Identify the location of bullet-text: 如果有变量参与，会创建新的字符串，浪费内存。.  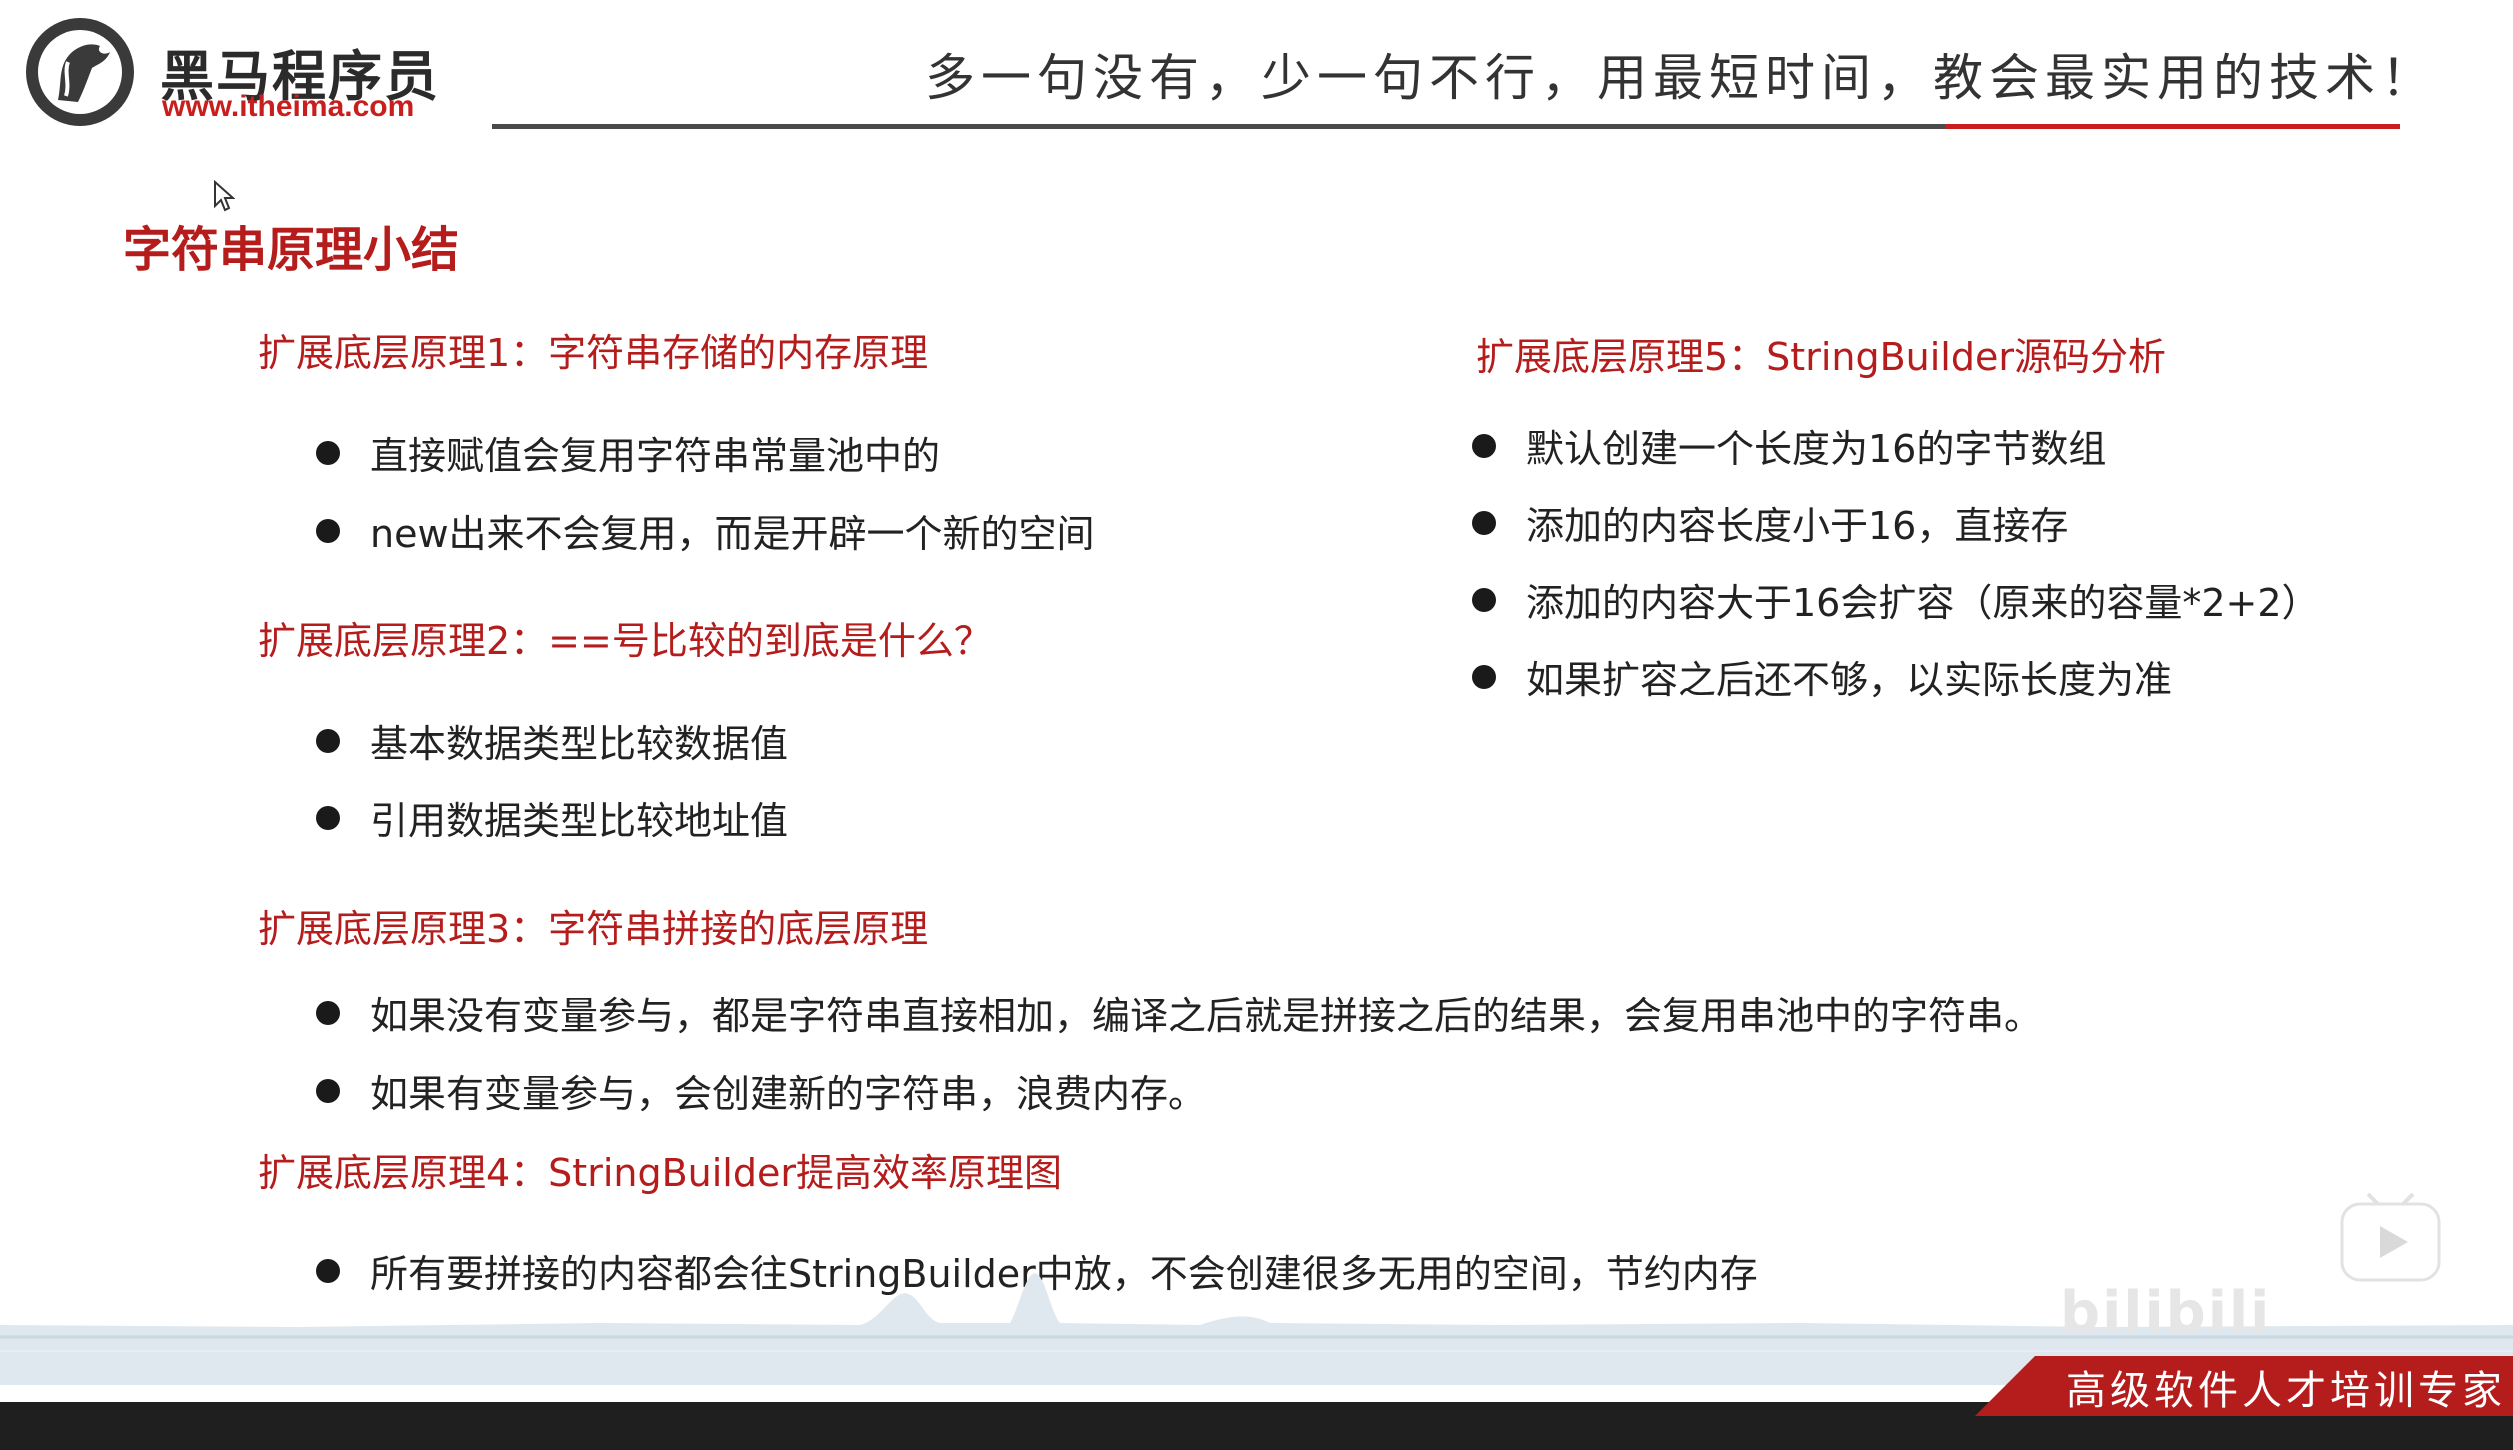
(788, 1094).